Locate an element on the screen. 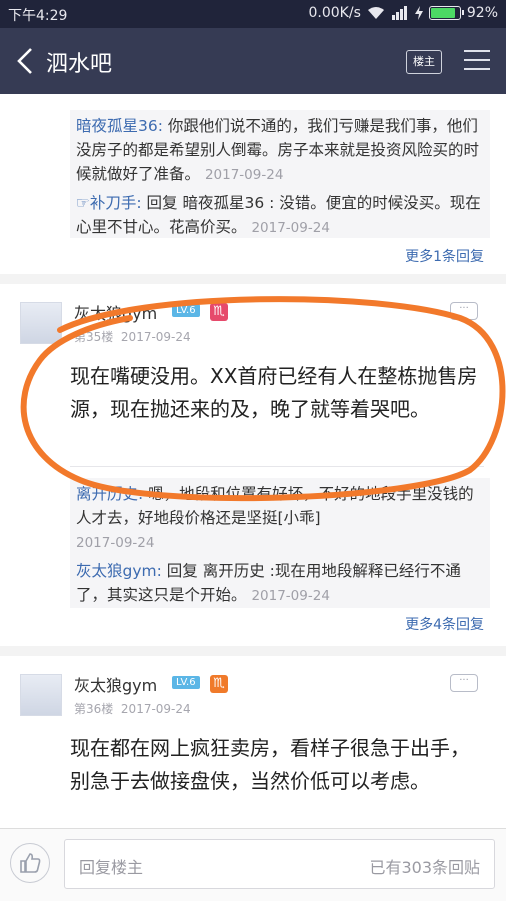  like-thumb-icon is located at coordinates (30, 863).